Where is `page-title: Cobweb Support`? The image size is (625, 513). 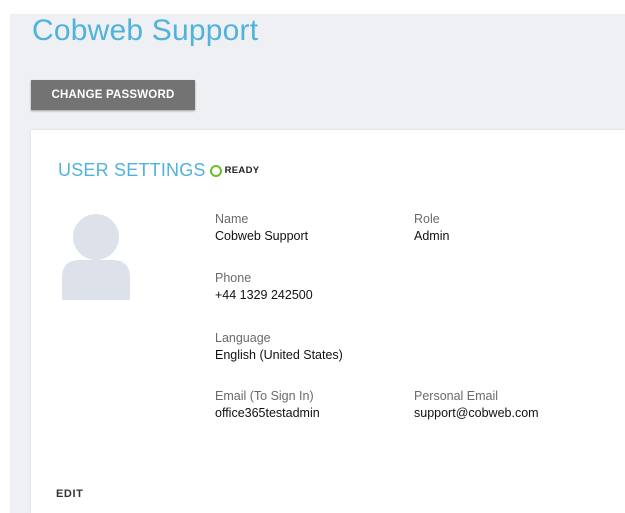 page-title: Cobweb Support is located at coordinates (145, 30).